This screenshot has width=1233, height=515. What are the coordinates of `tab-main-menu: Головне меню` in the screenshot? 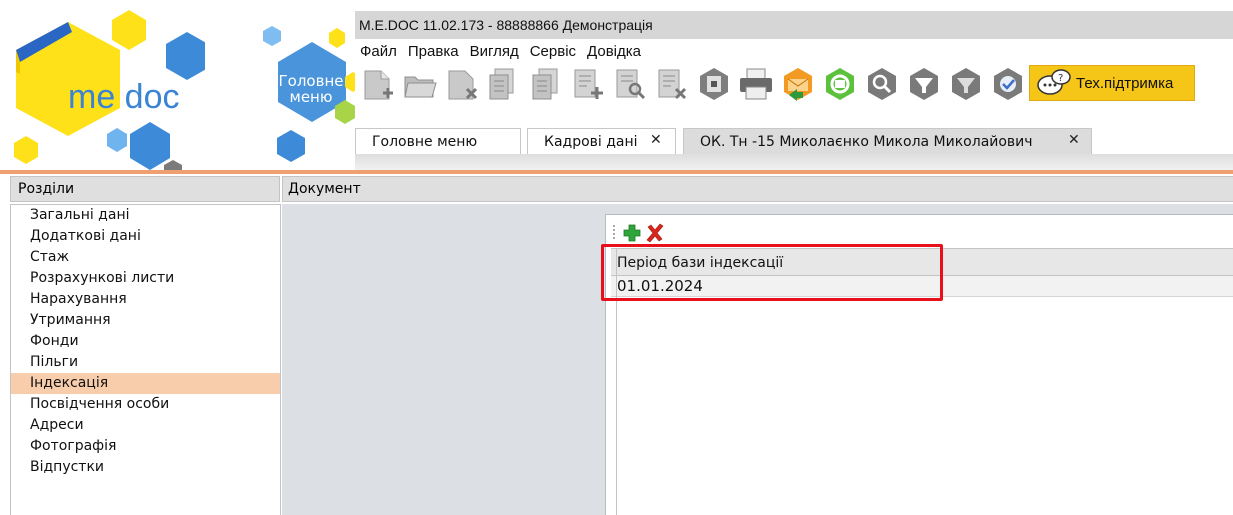 It's located at (438, 141).